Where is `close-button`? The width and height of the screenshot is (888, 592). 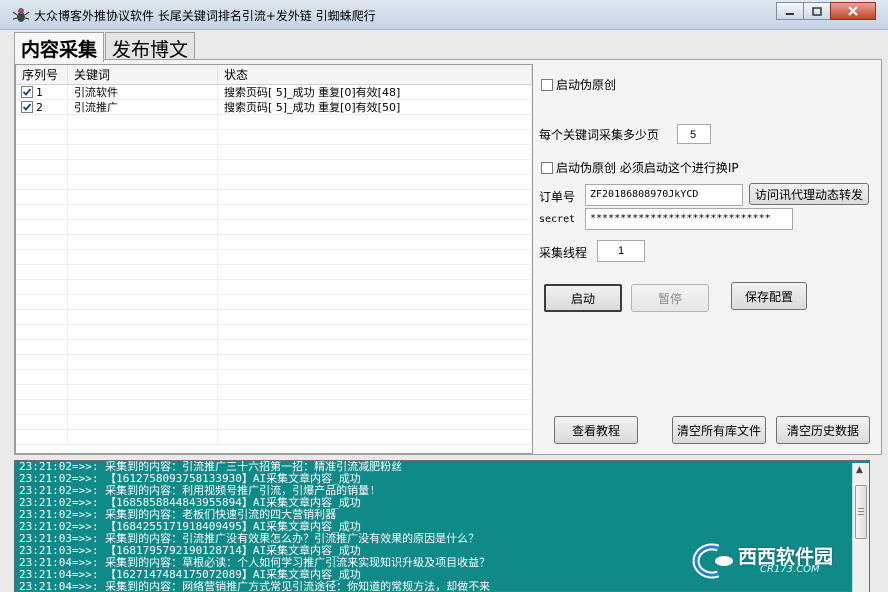 close-button is located at coordinates (853, 11).